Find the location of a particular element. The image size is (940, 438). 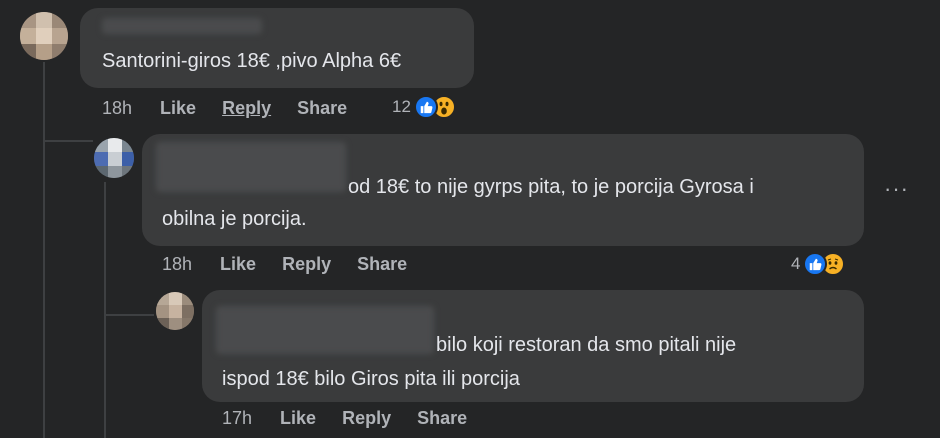

more-options-button: ··· is located at coordinates (896, 189).